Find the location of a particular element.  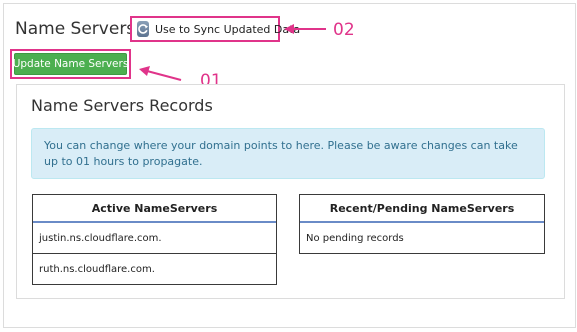

table-row: justin.ns.cloudflare.com. is located at coordinates (154, 238).